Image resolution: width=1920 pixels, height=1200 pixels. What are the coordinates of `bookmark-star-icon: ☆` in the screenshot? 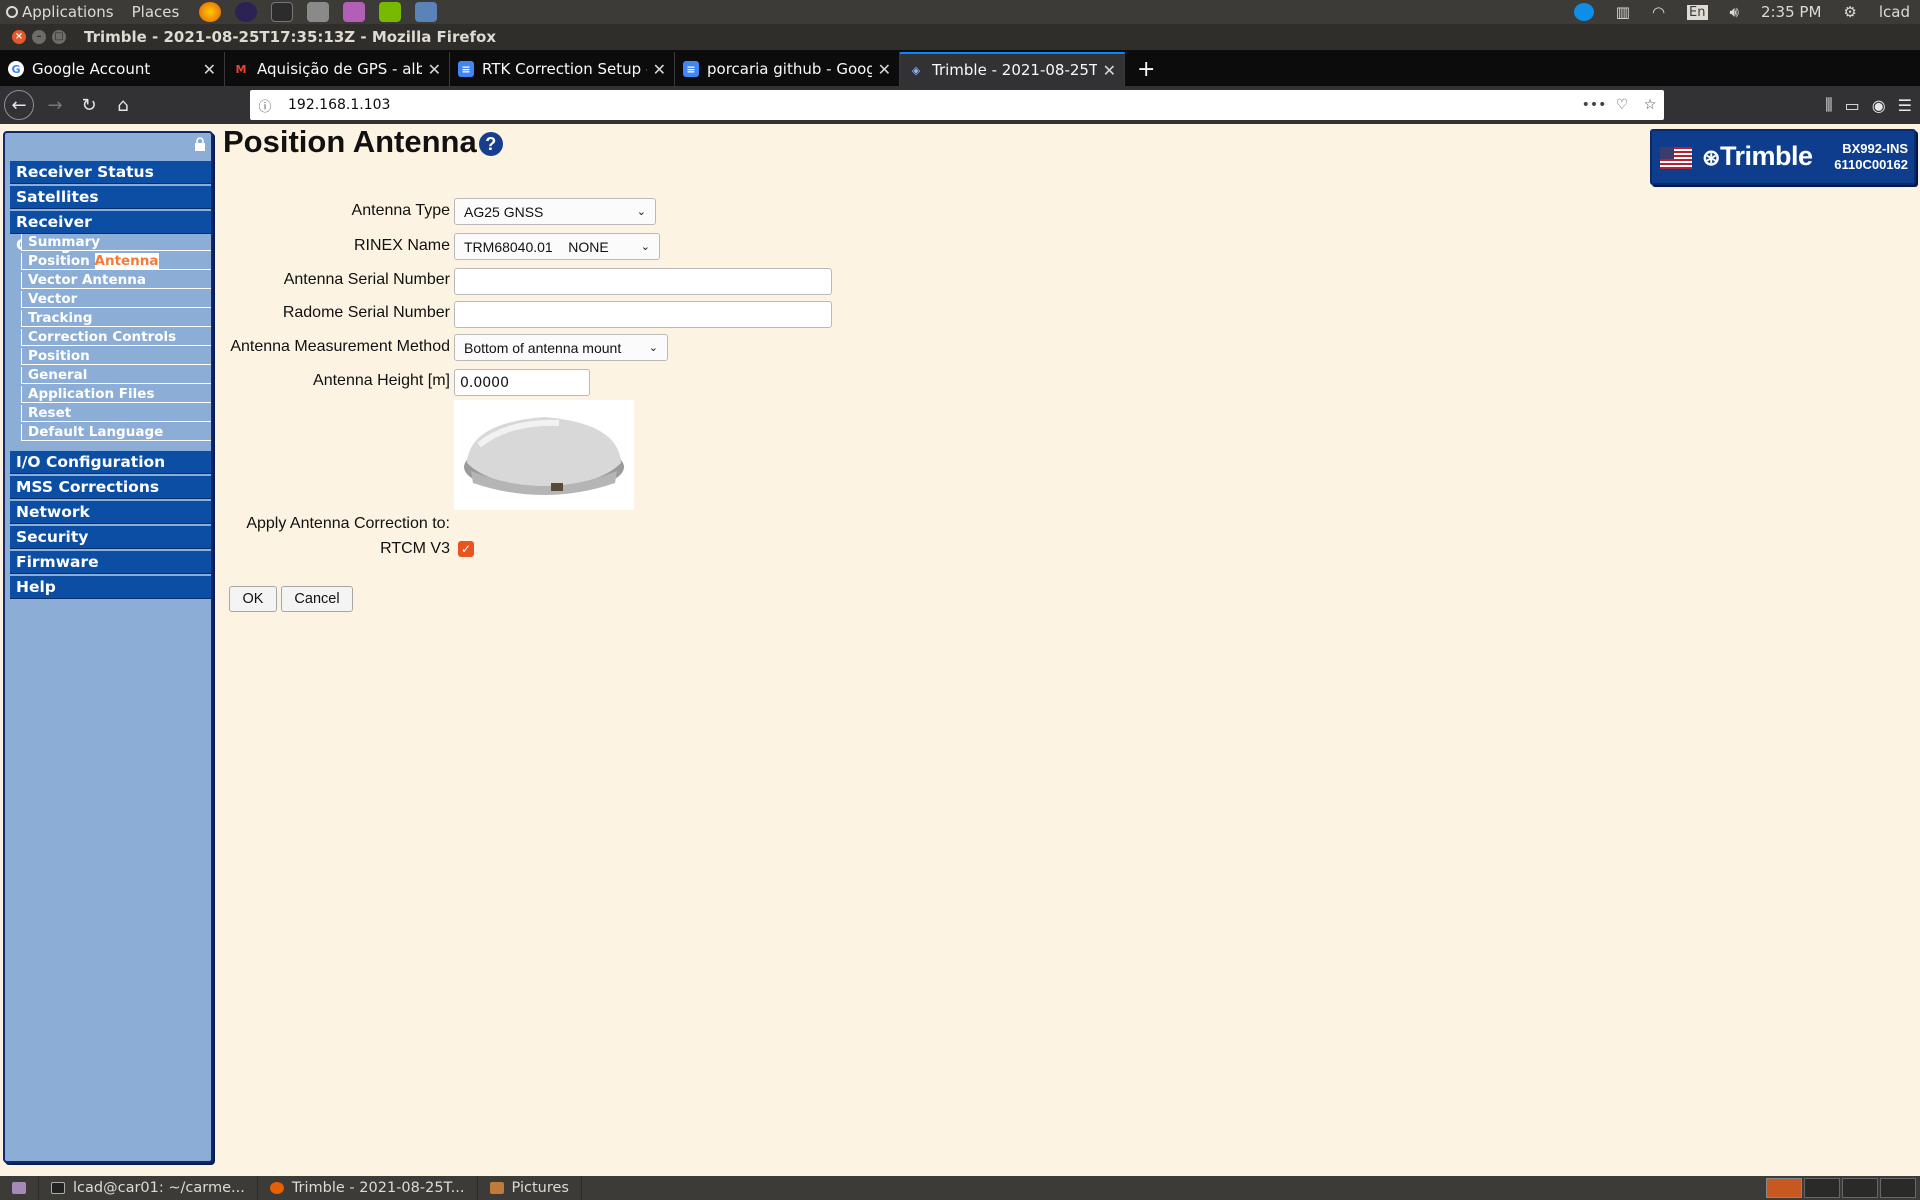 It's located at (1650, 105).